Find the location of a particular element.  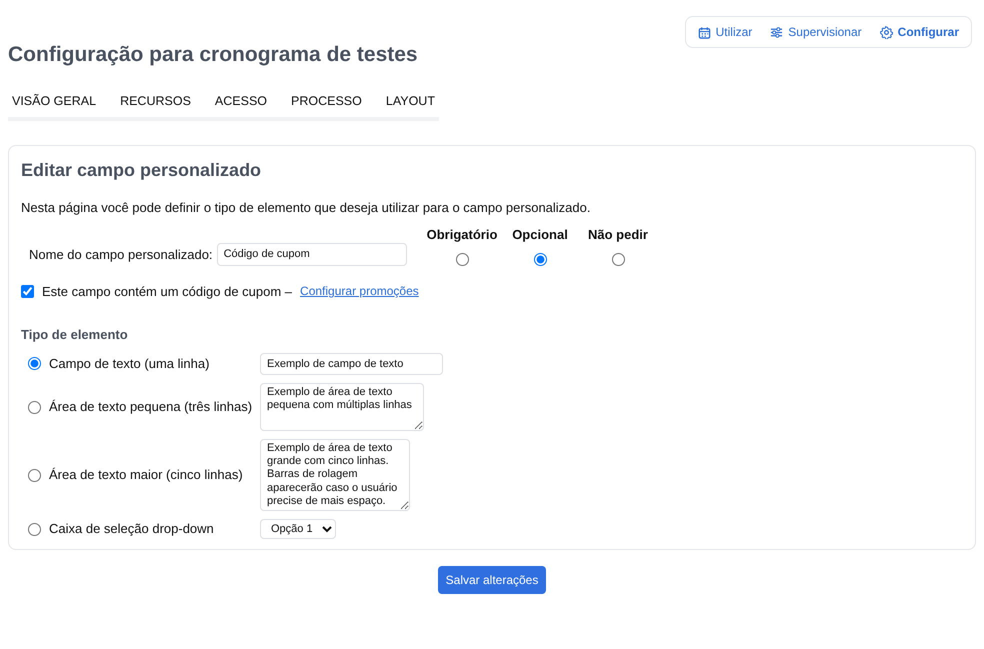

column-heading: Não pedir is located at coordinates (618, 235).